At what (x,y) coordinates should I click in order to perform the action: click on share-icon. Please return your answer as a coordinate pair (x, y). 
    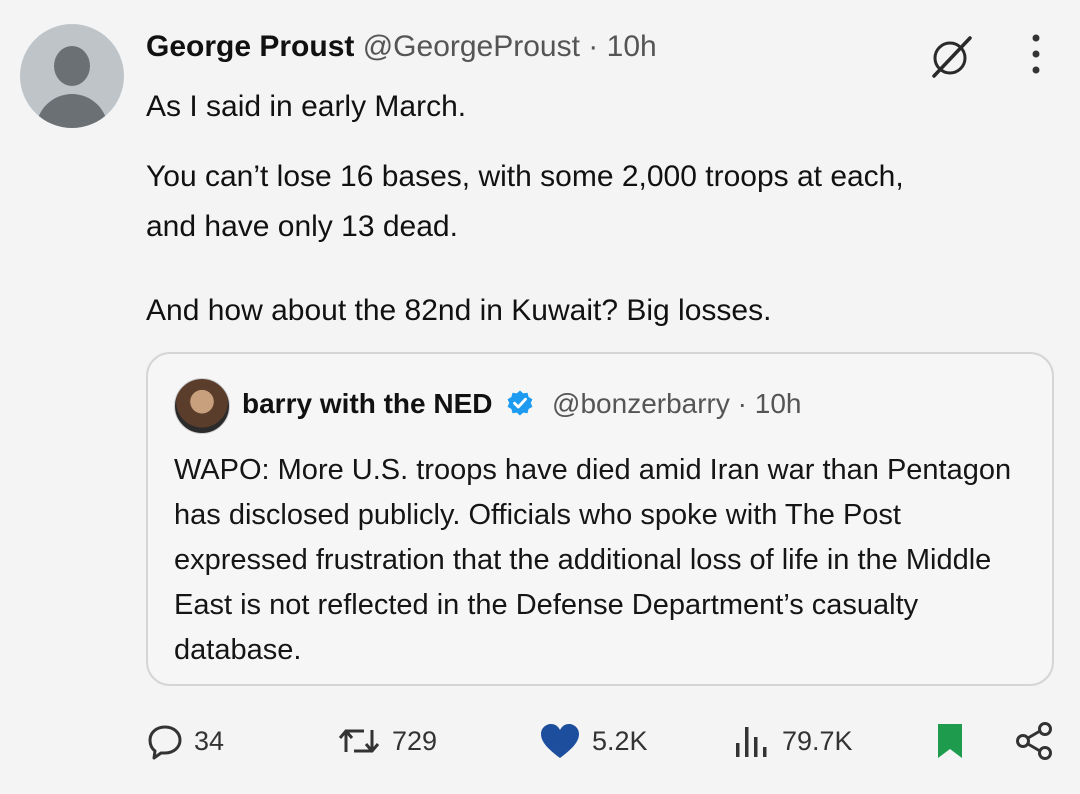
    Looking at the image, I should click on (1034, 741).